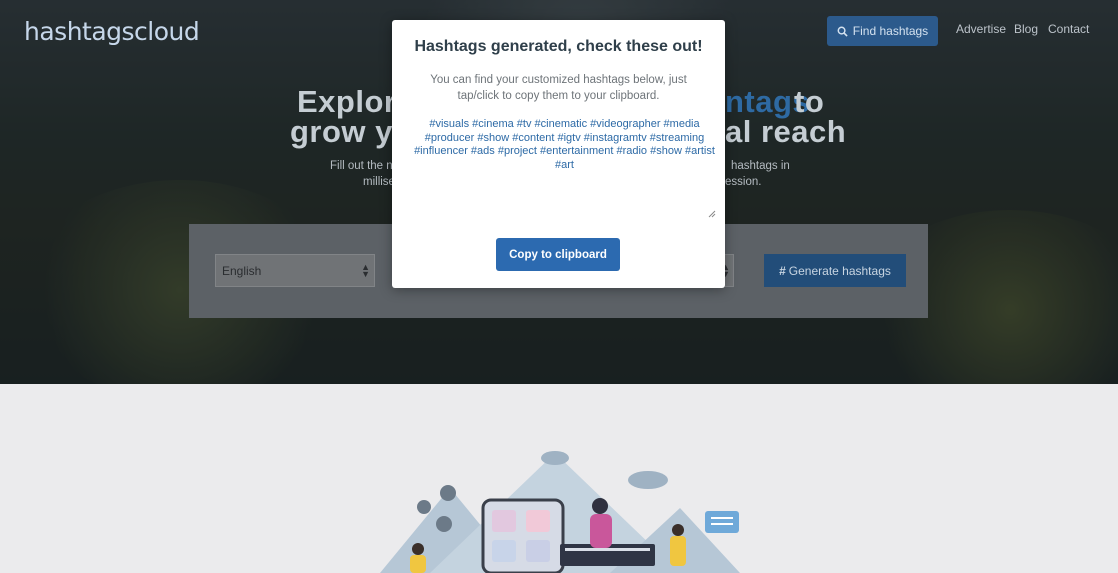 This screenshot has height=573, width=1118. I want to click on language-select: English ▲ ▼, so click(295, 270).